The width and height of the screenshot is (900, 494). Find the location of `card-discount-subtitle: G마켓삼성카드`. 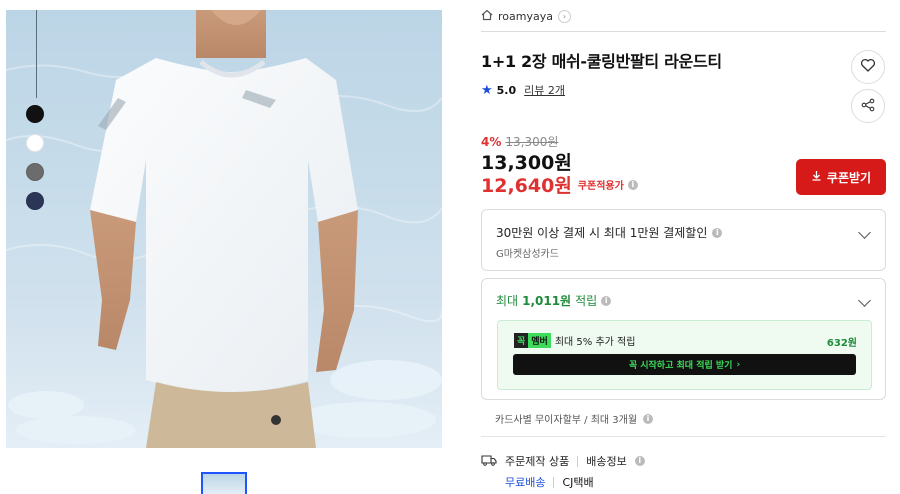

card-discount-subtitle: G마켓삼성카드 is located at coordinates (527, 254).